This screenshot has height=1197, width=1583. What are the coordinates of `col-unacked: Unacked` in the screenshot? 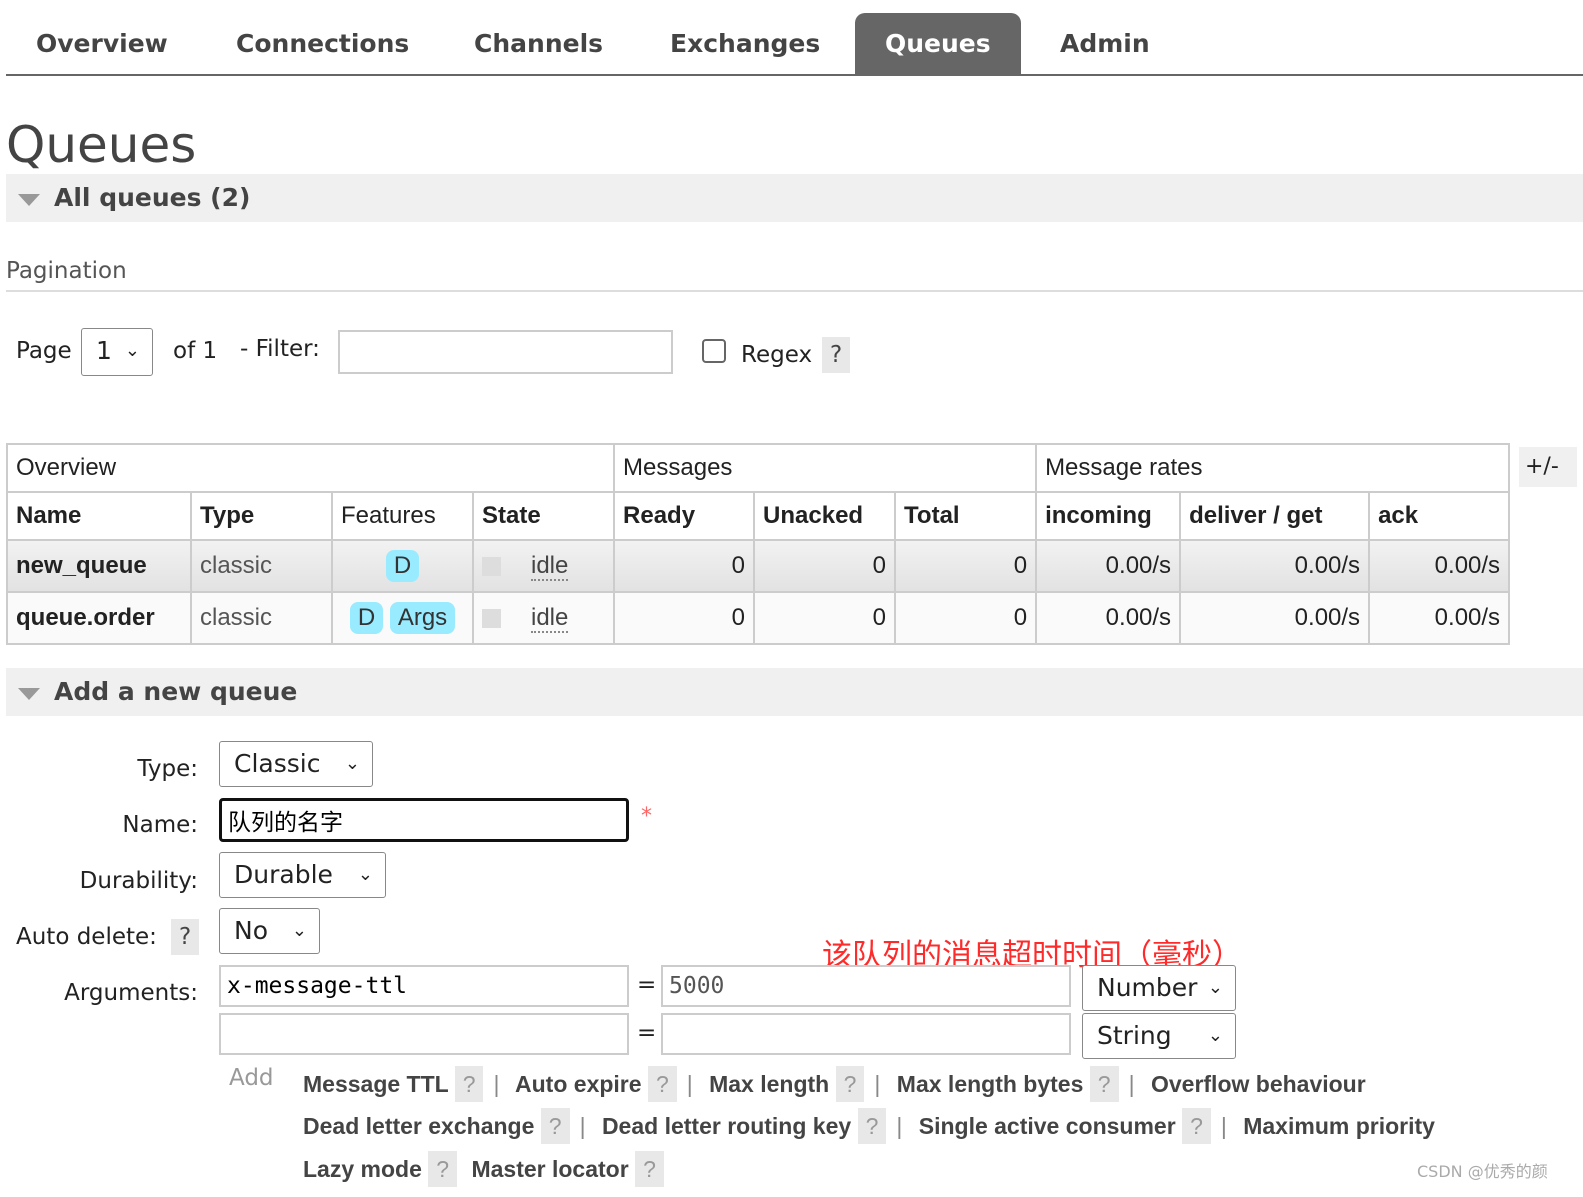 It's located at (825, 516).